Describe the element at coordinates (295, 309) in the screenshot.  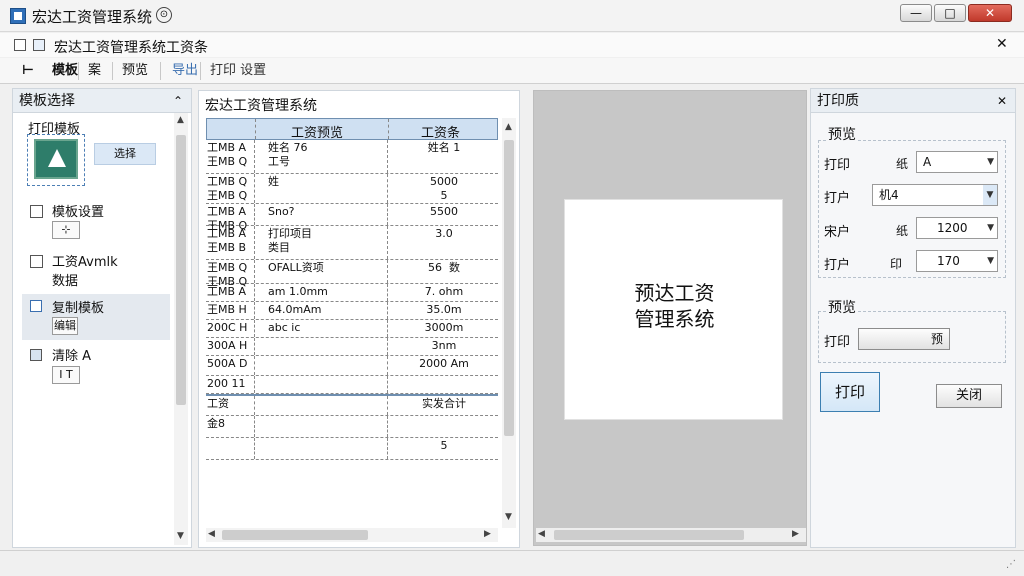
I see `table-cell: 64.0mAm` at that location.